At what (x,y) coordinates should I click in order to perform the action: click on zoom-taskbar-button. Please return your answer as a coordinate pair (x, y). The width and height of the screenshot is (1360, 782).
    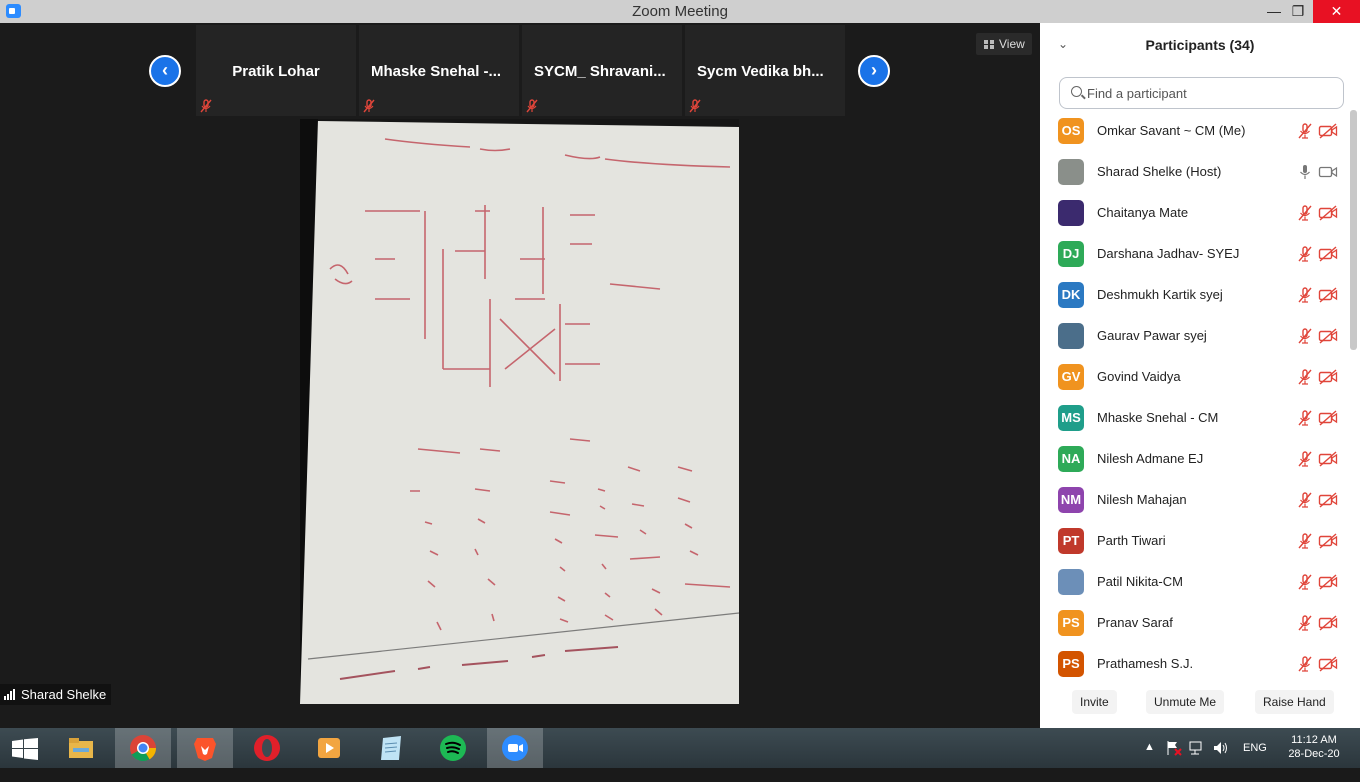
    Looking at the image, I should click on (515, 748).